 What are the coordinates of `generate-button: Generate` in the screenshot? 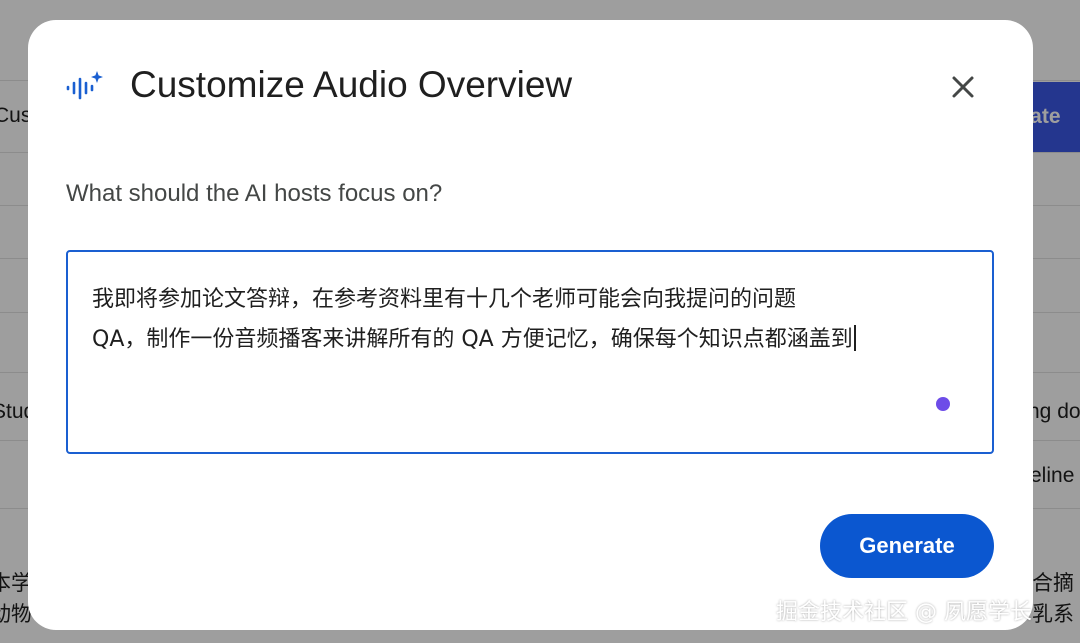 It's located at (907, 546).